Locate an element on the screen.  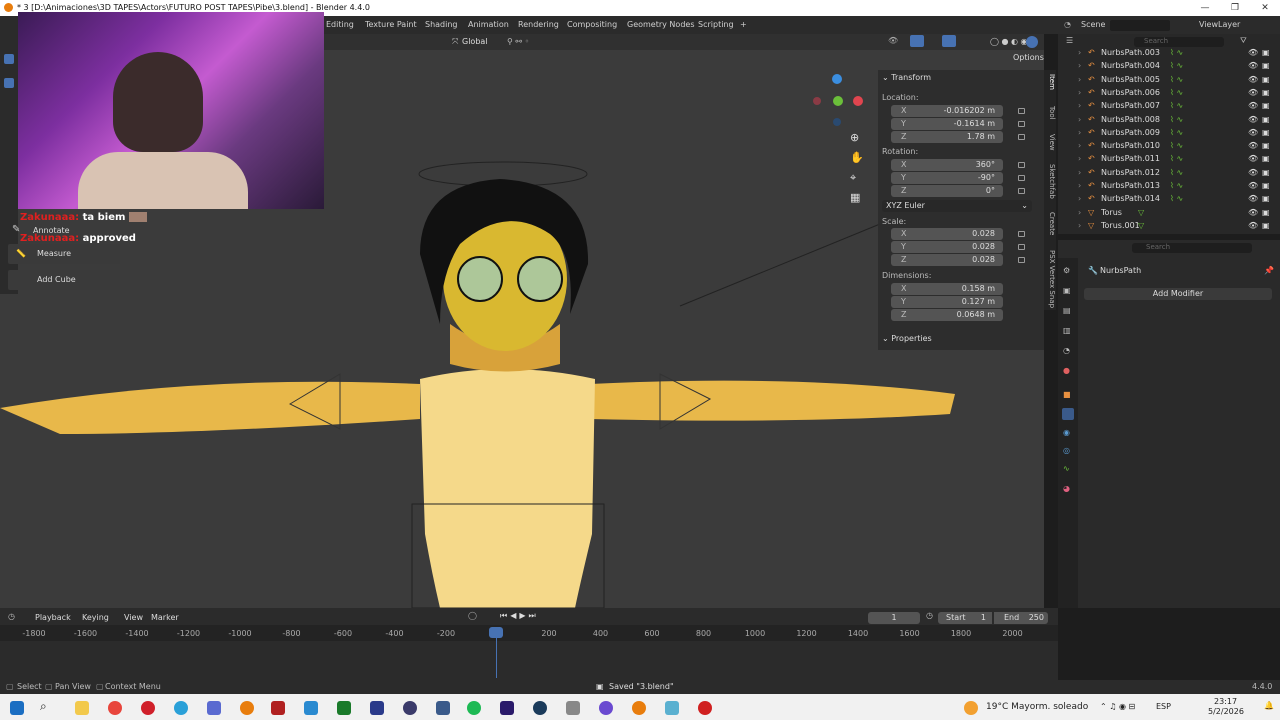
outliner-item: › ↶ NurbsPath.004 ⌇ ∿ 👁 ▣ is located at coordinates (1169, 65).